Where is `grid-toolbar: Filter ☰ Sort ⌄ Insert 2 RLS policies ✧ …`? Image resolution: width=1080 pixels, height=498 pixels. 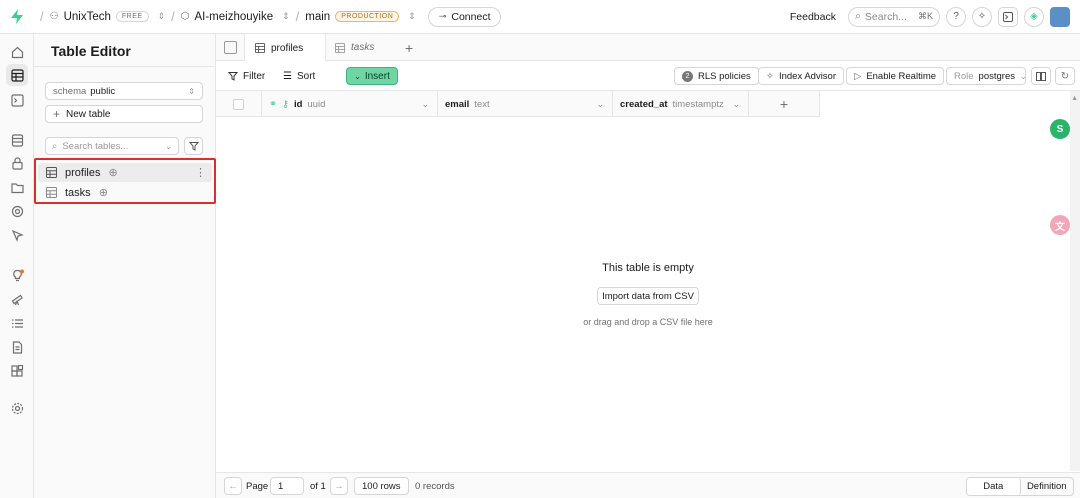
grid-toolbar: Filter ☰ Sort ⌄ Insert 2 RLS policies ✧ … is located at coordinates (648, 76).